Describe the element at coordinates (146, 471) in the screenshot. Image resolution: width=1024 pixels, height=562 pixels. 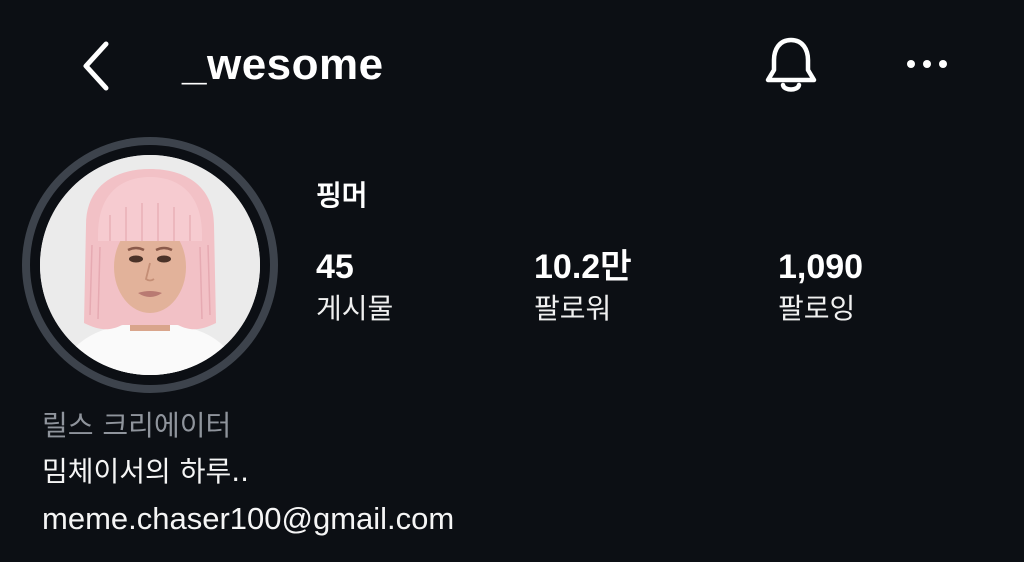
I see `bio-text: 밈체이서의 하루..` at that location.